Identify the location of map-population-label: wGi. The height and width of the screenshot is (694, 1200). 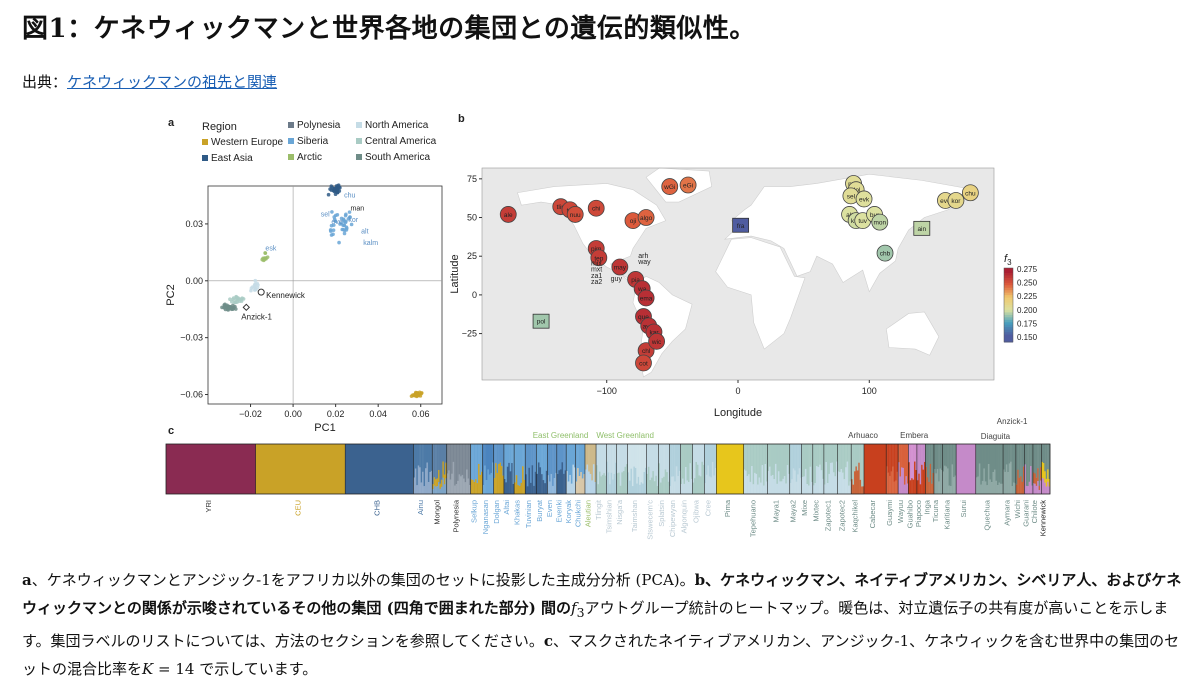
(669, 187).